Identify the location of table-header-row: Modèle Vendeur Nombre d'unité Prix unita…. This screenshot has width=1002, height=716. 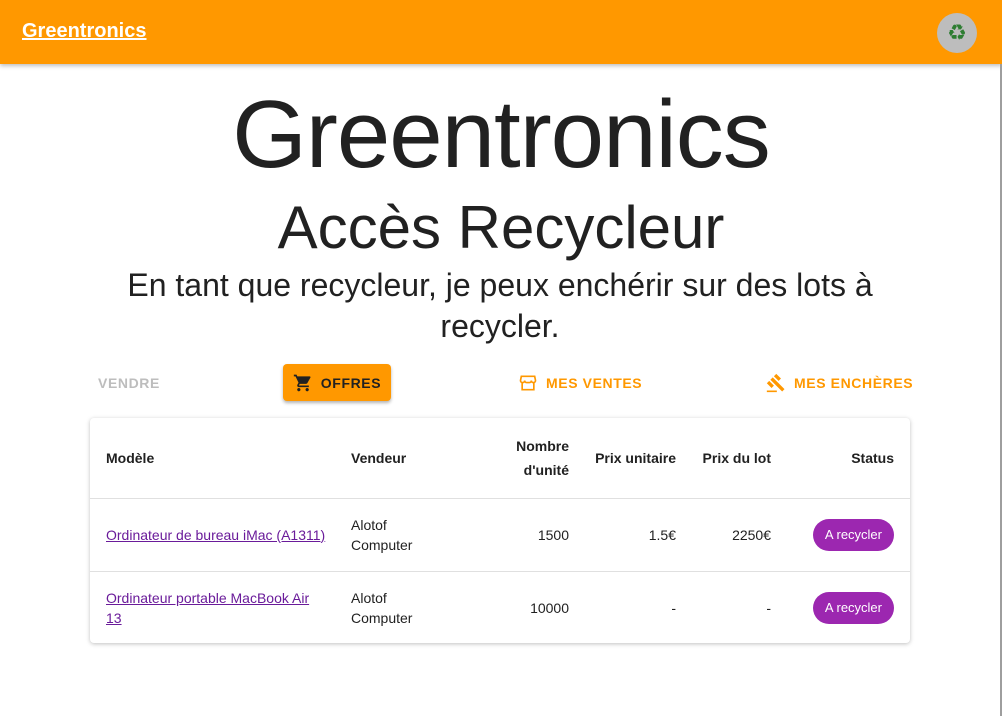
(500, 458).